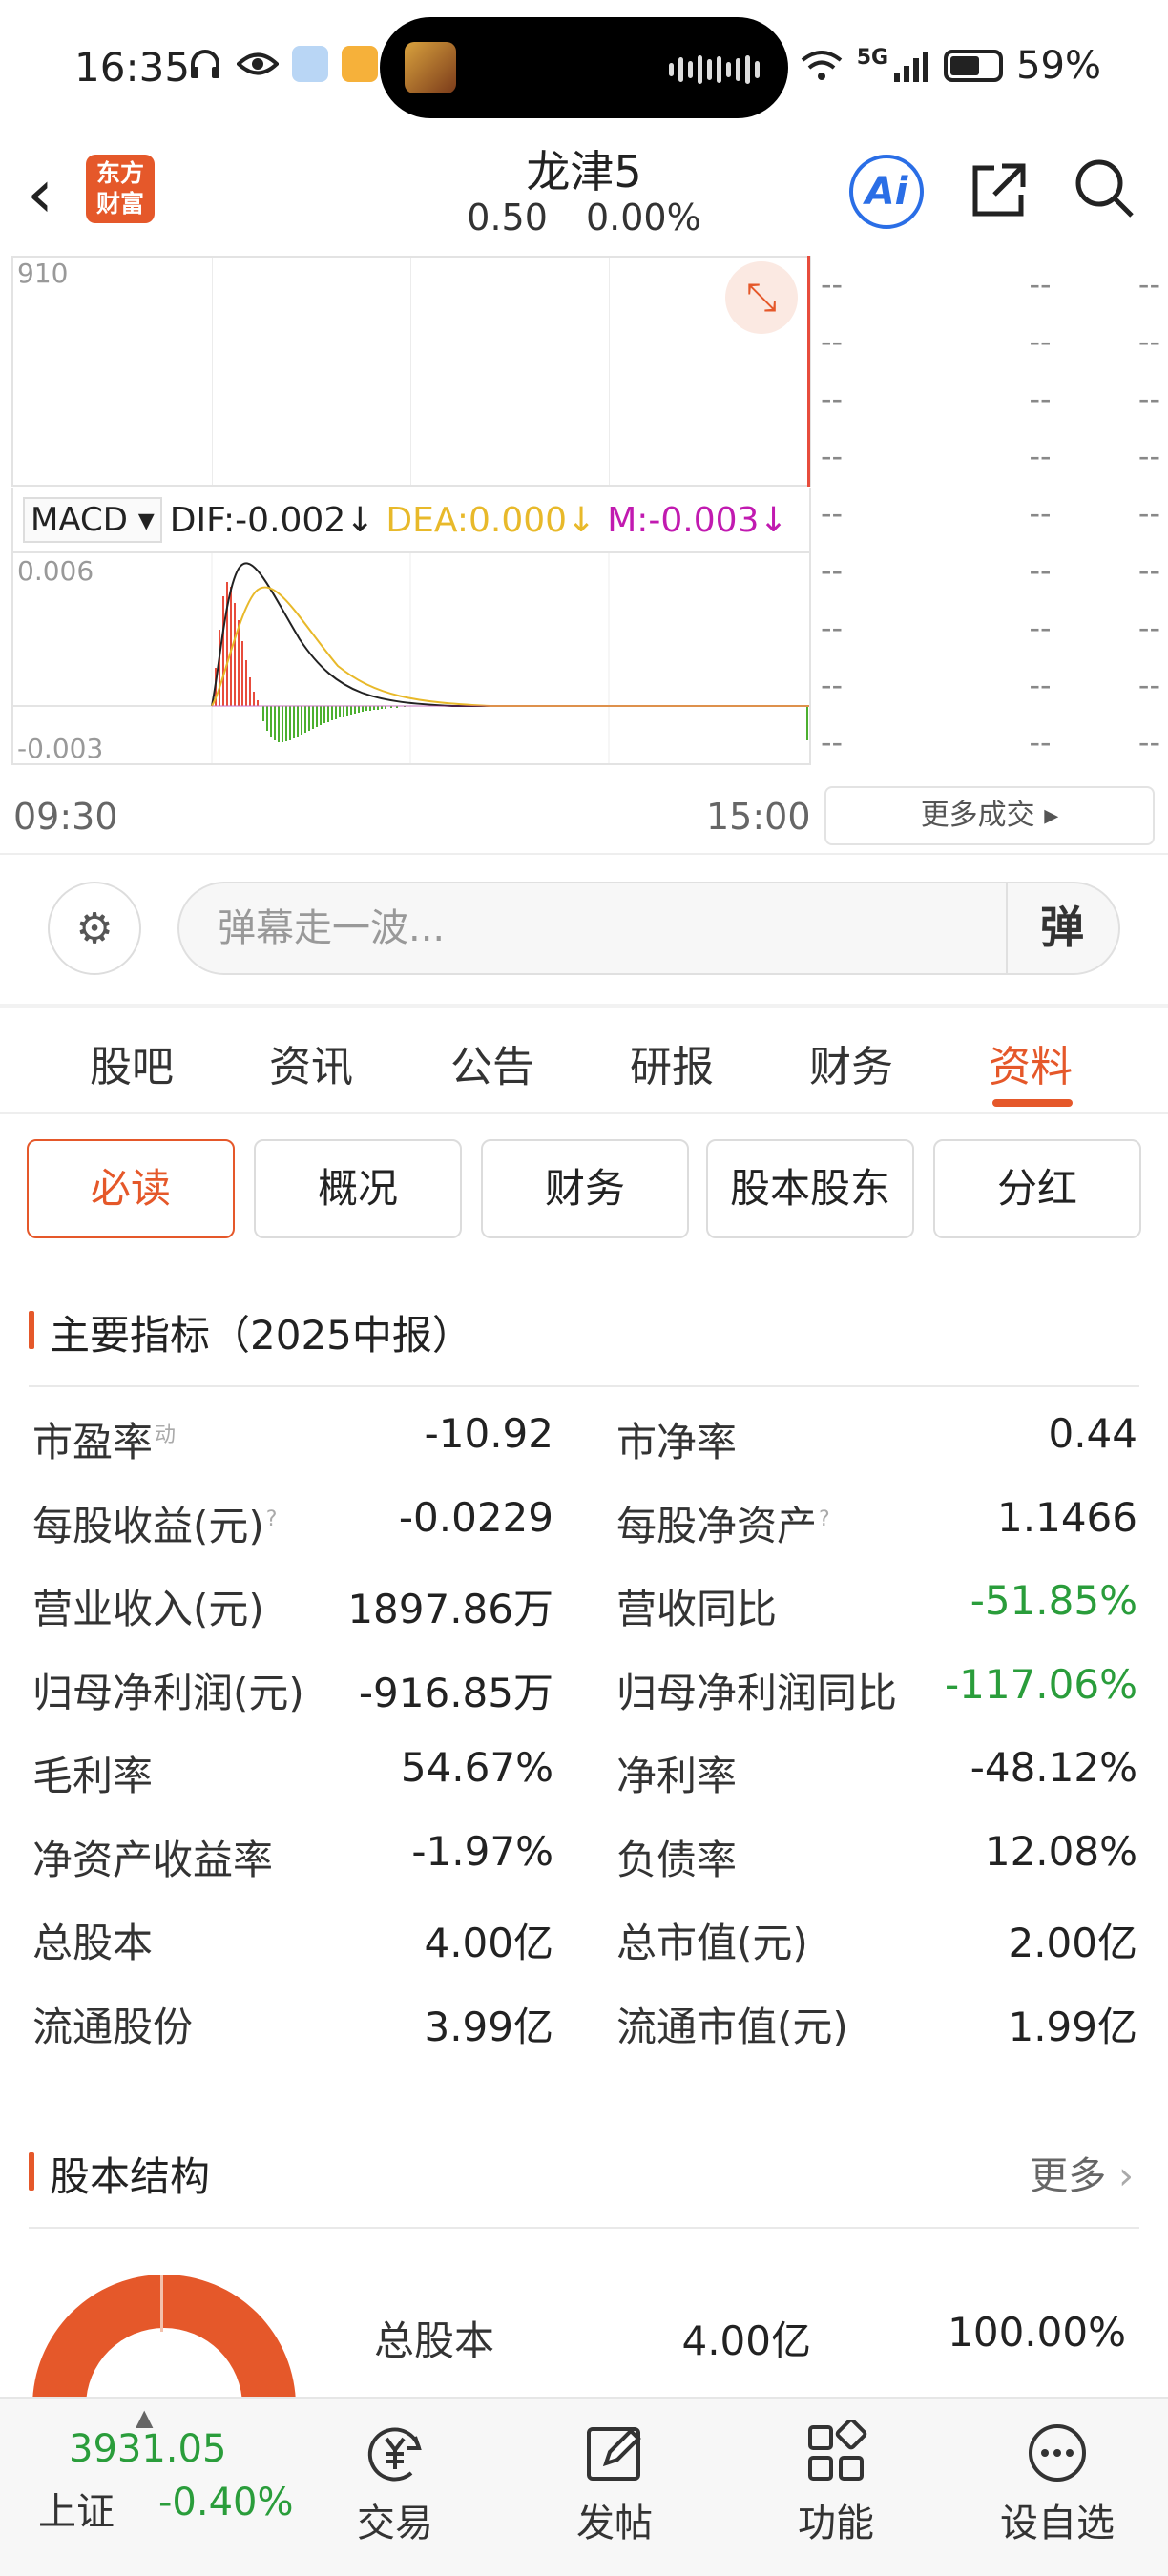  What do you see at coordinates (758, 817) in the screenshot?
I see `time-end-label: 15:00` at bounding box center [758, 817].